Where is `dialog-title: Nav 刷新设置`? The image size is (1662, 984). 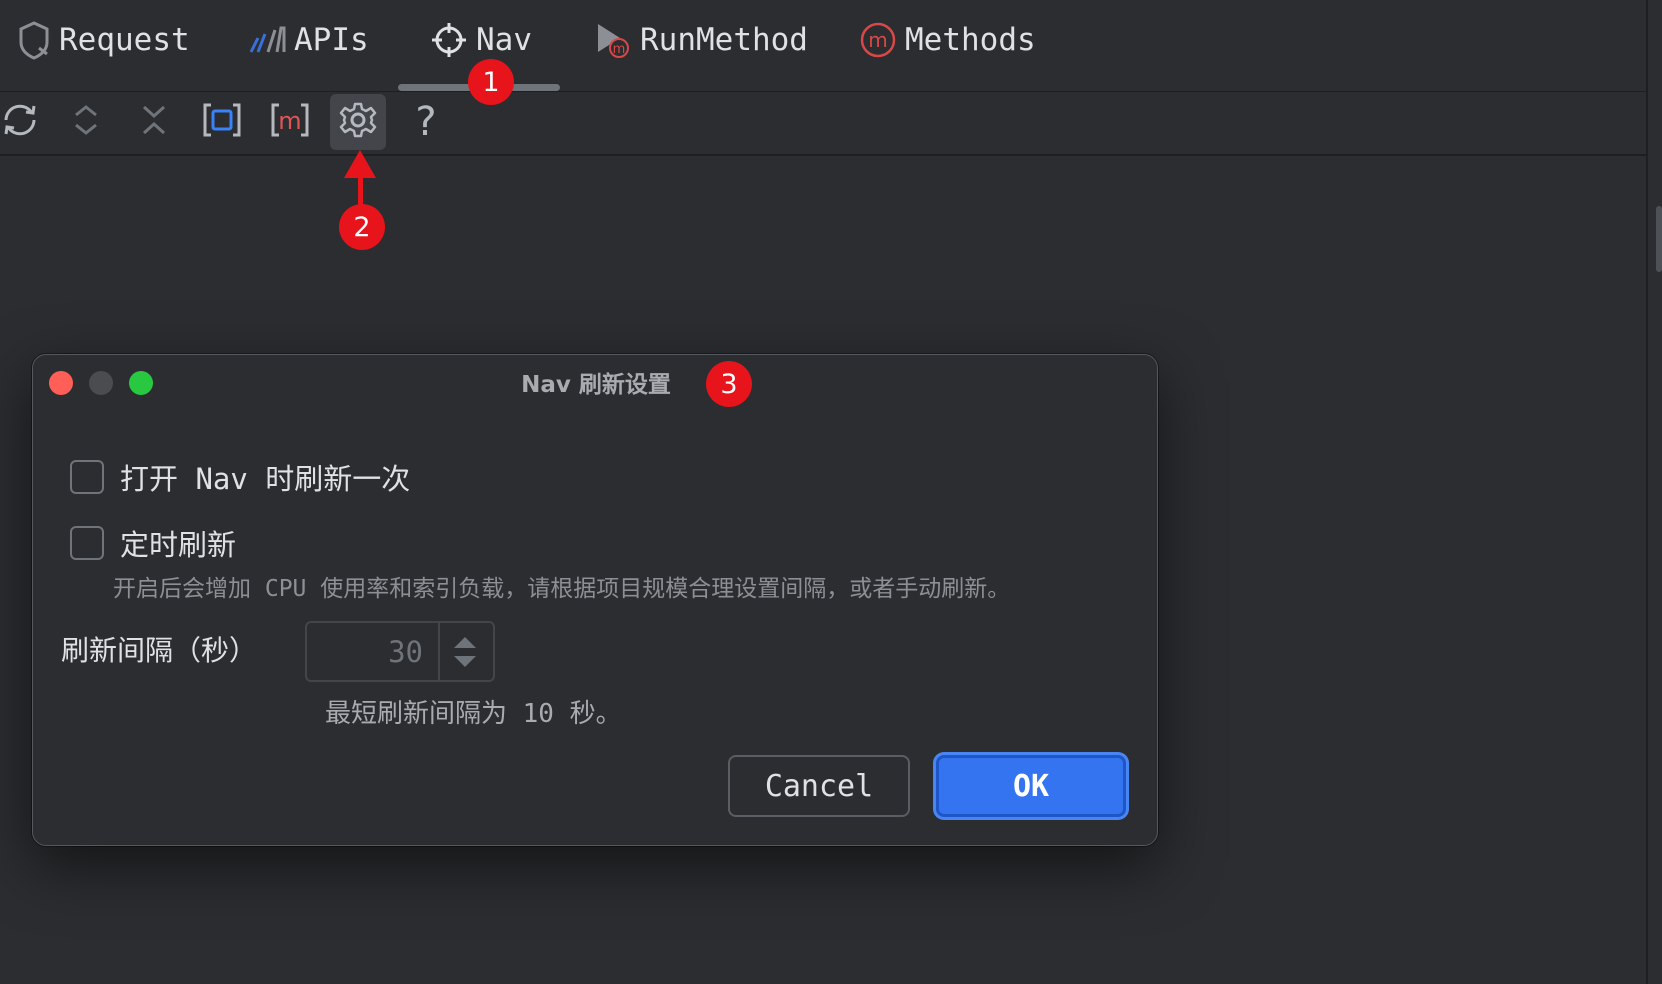
dialog-title: Nav 刷新设置 is located at coordinates (596, 385).